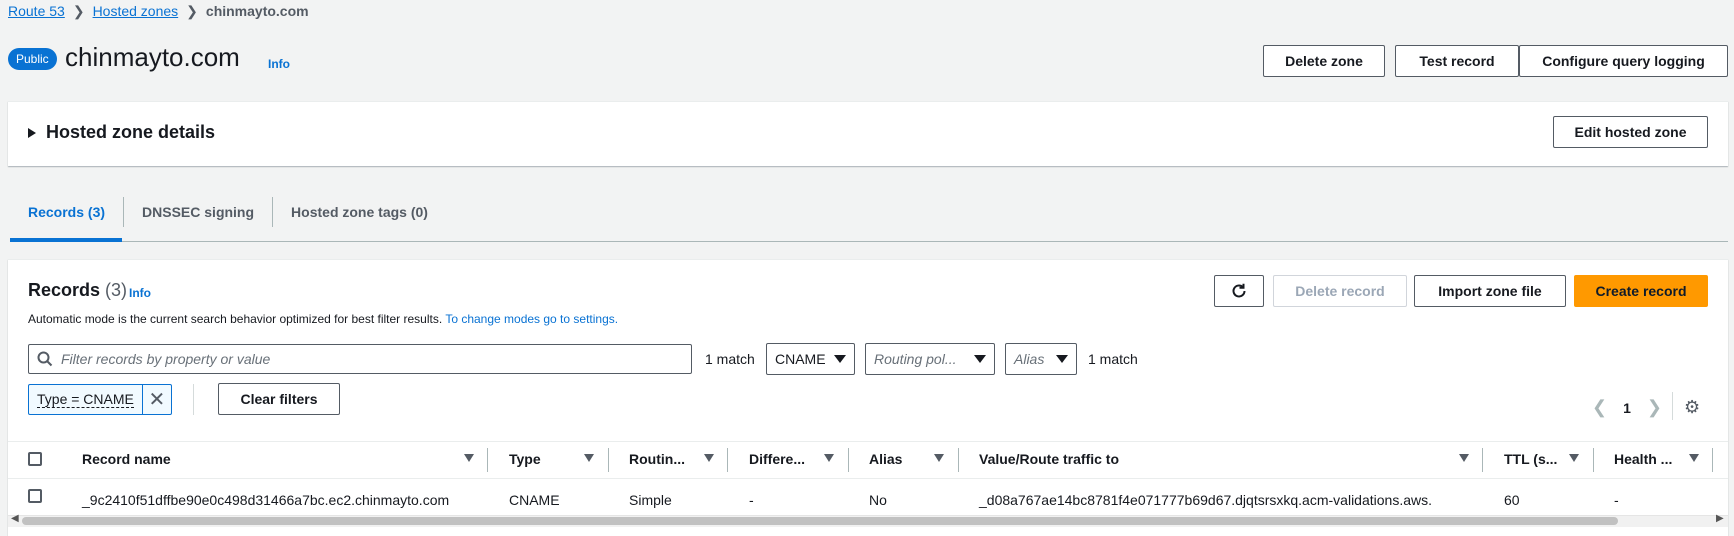  I want to click on filter-token-text: Type = CNAME, so click(85, 399).